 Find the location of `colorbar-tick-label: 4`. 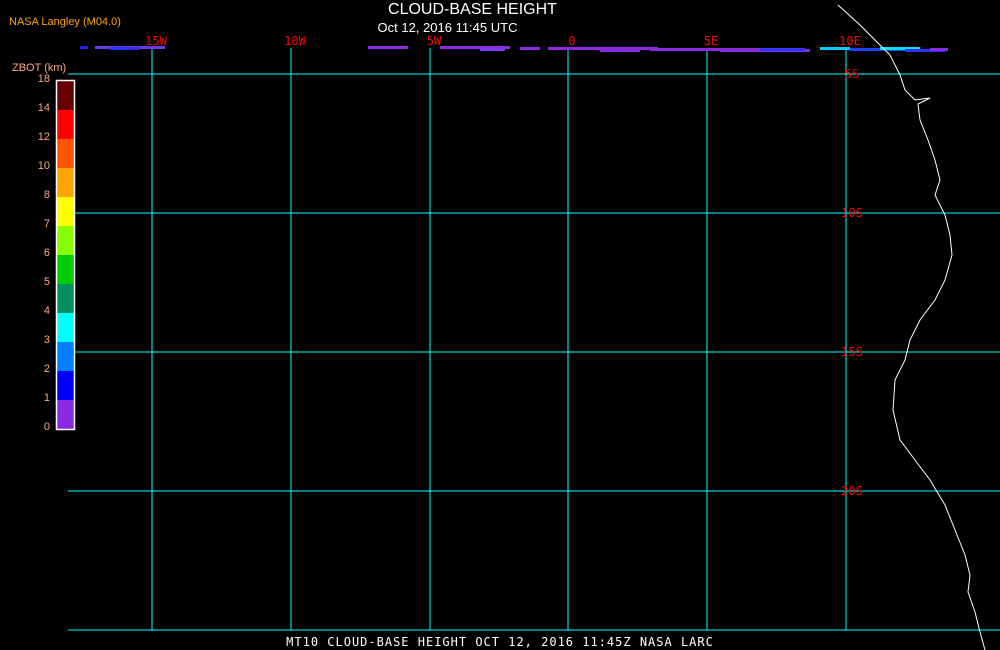

colorbar-tick-label: 4 is located at coordinates (46, 311).